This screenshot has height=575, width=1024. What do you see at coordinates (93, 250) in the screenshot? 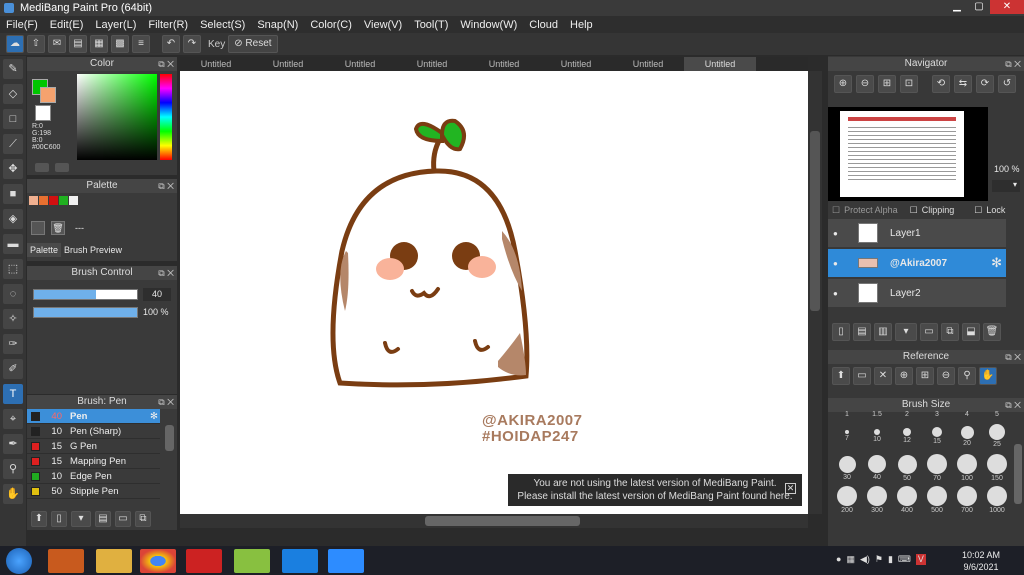
I see `tab-brush-preview: Brush Preview` at bounding box center [93, 250].